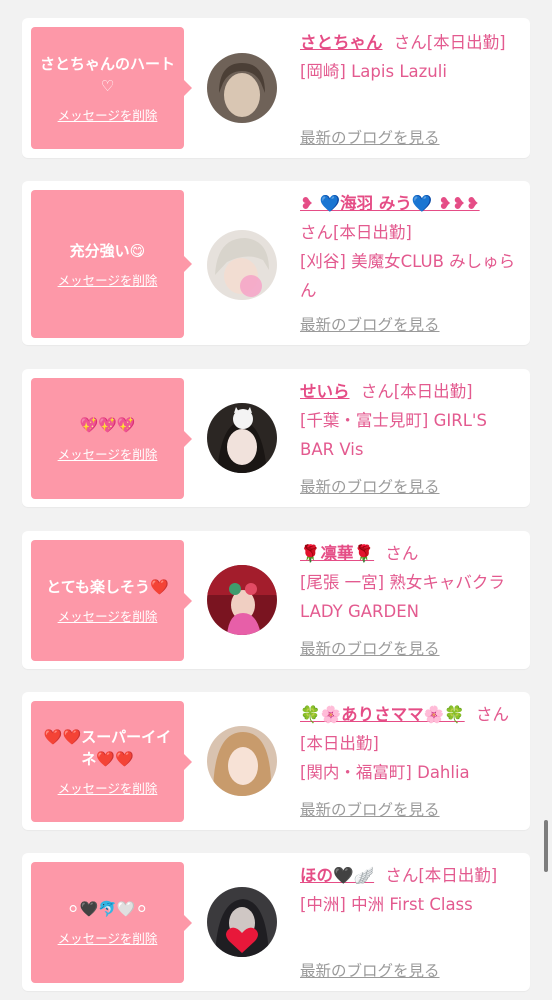  I want to click on cast-status: さん, so click(402, 553).